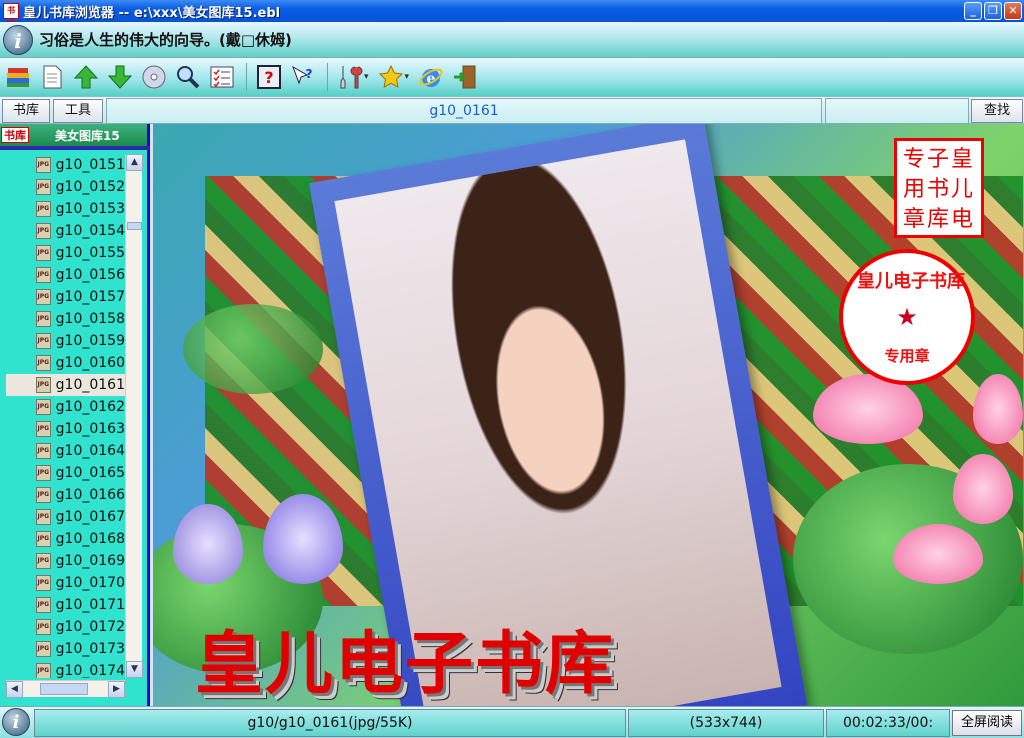 Image resolution: width=1024 pixels, height=738 pixels. Describe the element at coordinates (134, 669) in the screenshot. I see `scroll-down-button: ▼` at that location.